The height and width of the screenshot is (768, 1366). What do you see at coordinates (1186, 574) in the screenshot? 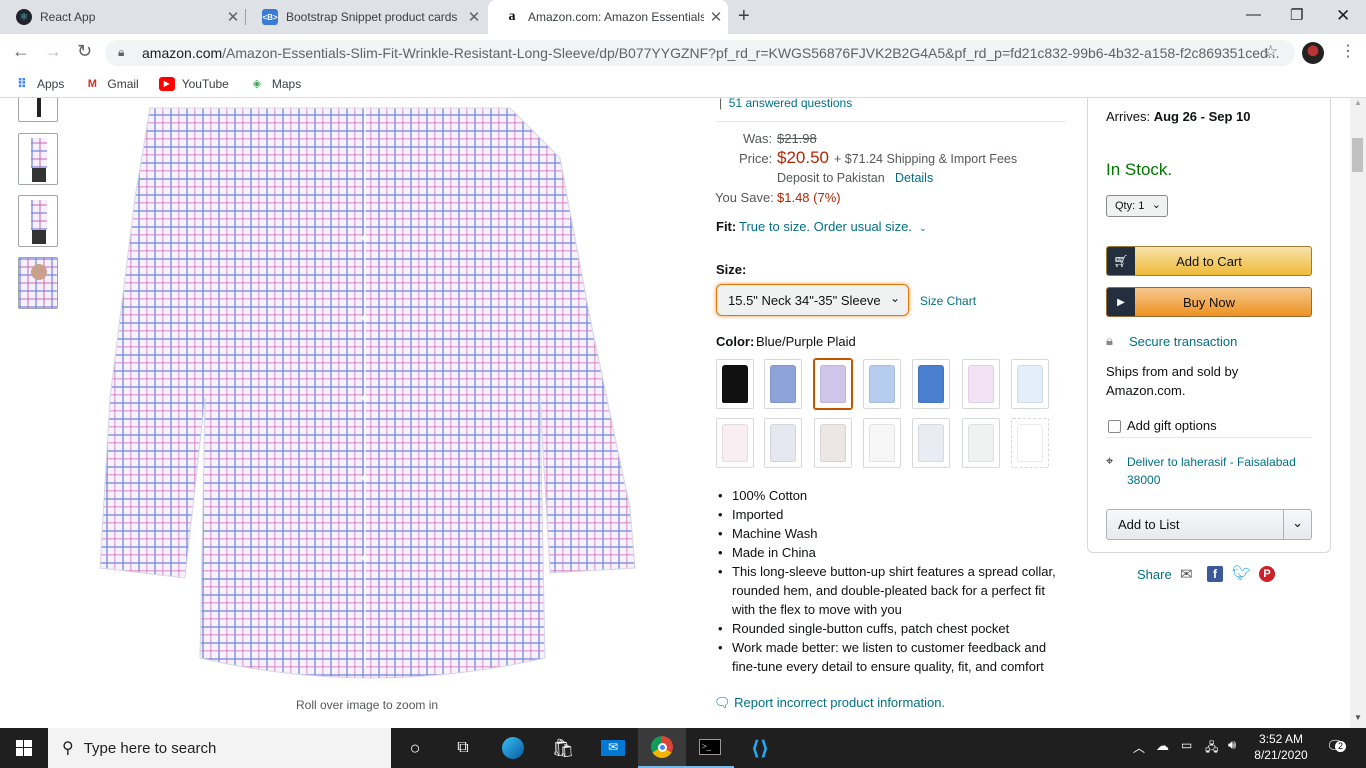
I see `email-icon: ✉` at bounding box center [1186, 574].